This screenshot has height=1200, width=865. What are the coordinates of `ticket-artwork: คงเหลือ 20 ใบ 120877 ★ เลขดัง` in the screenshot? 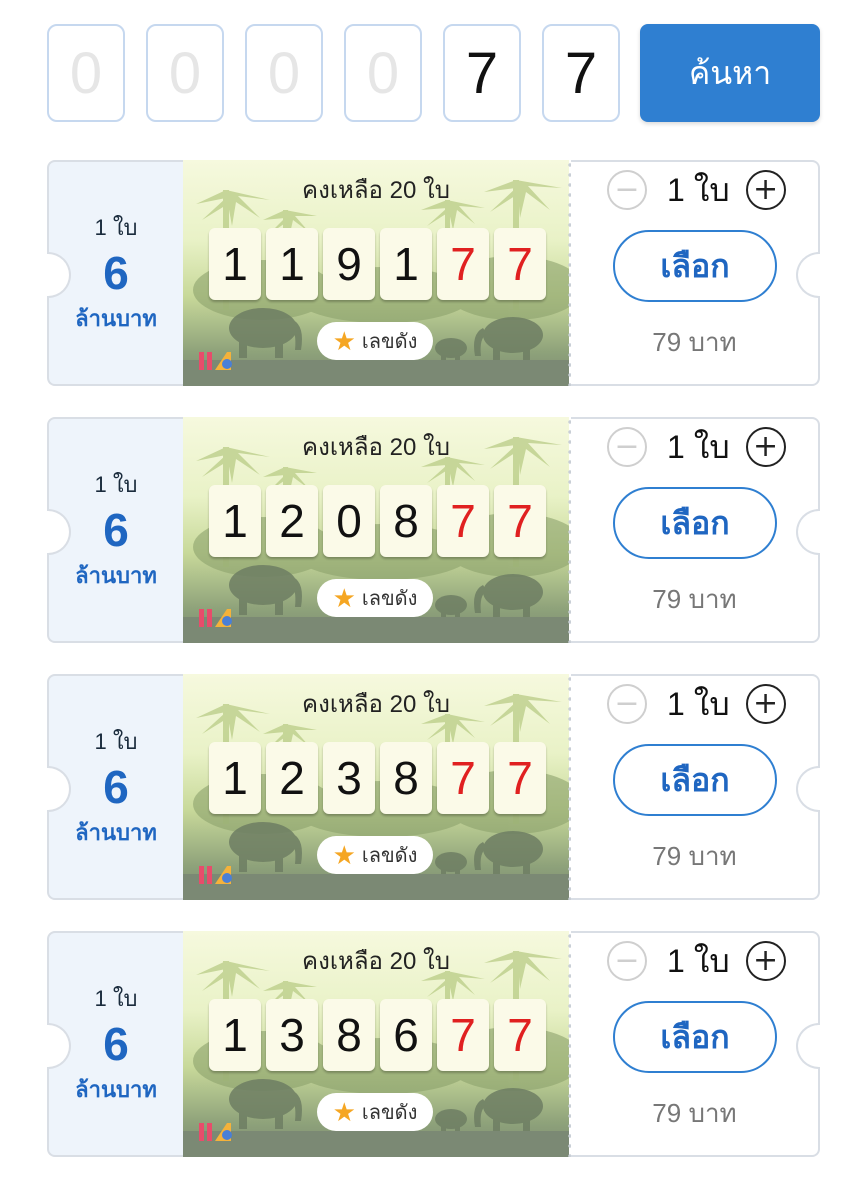 It's located at (376, 530).